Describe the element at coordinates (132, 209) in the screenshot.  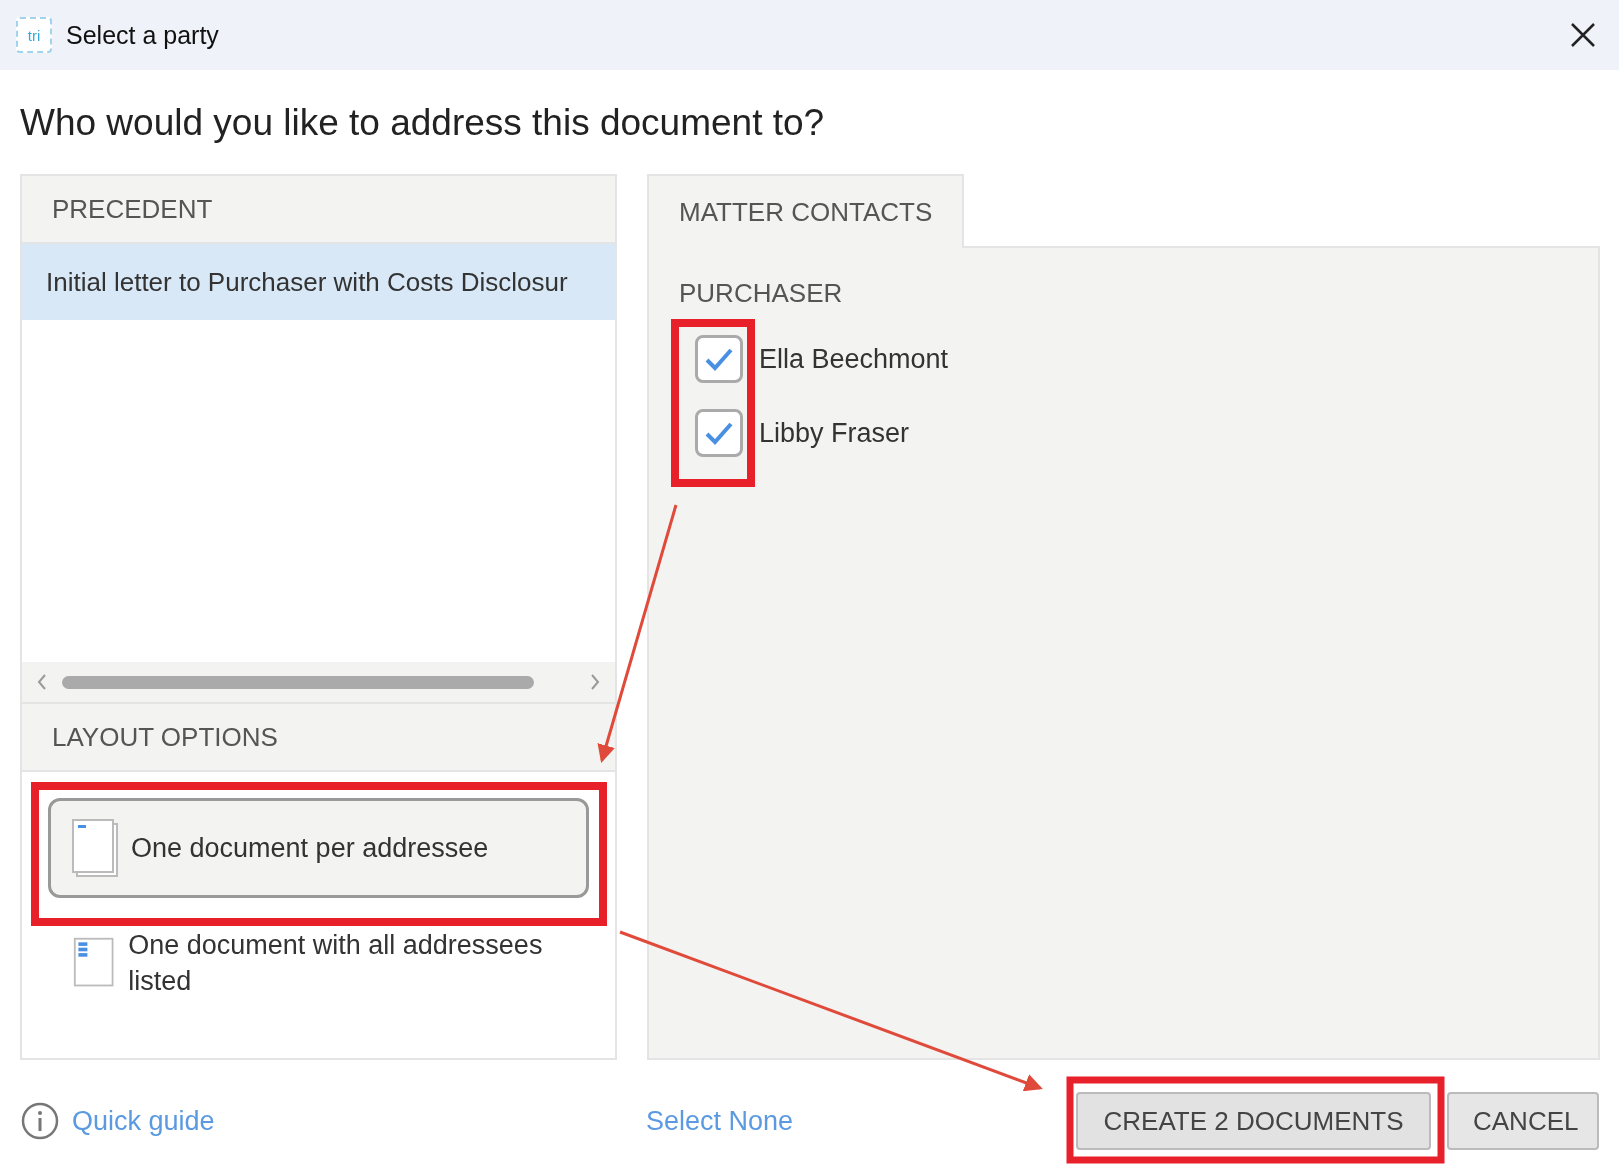
I see `section-header: PRECEDENT` at that location.